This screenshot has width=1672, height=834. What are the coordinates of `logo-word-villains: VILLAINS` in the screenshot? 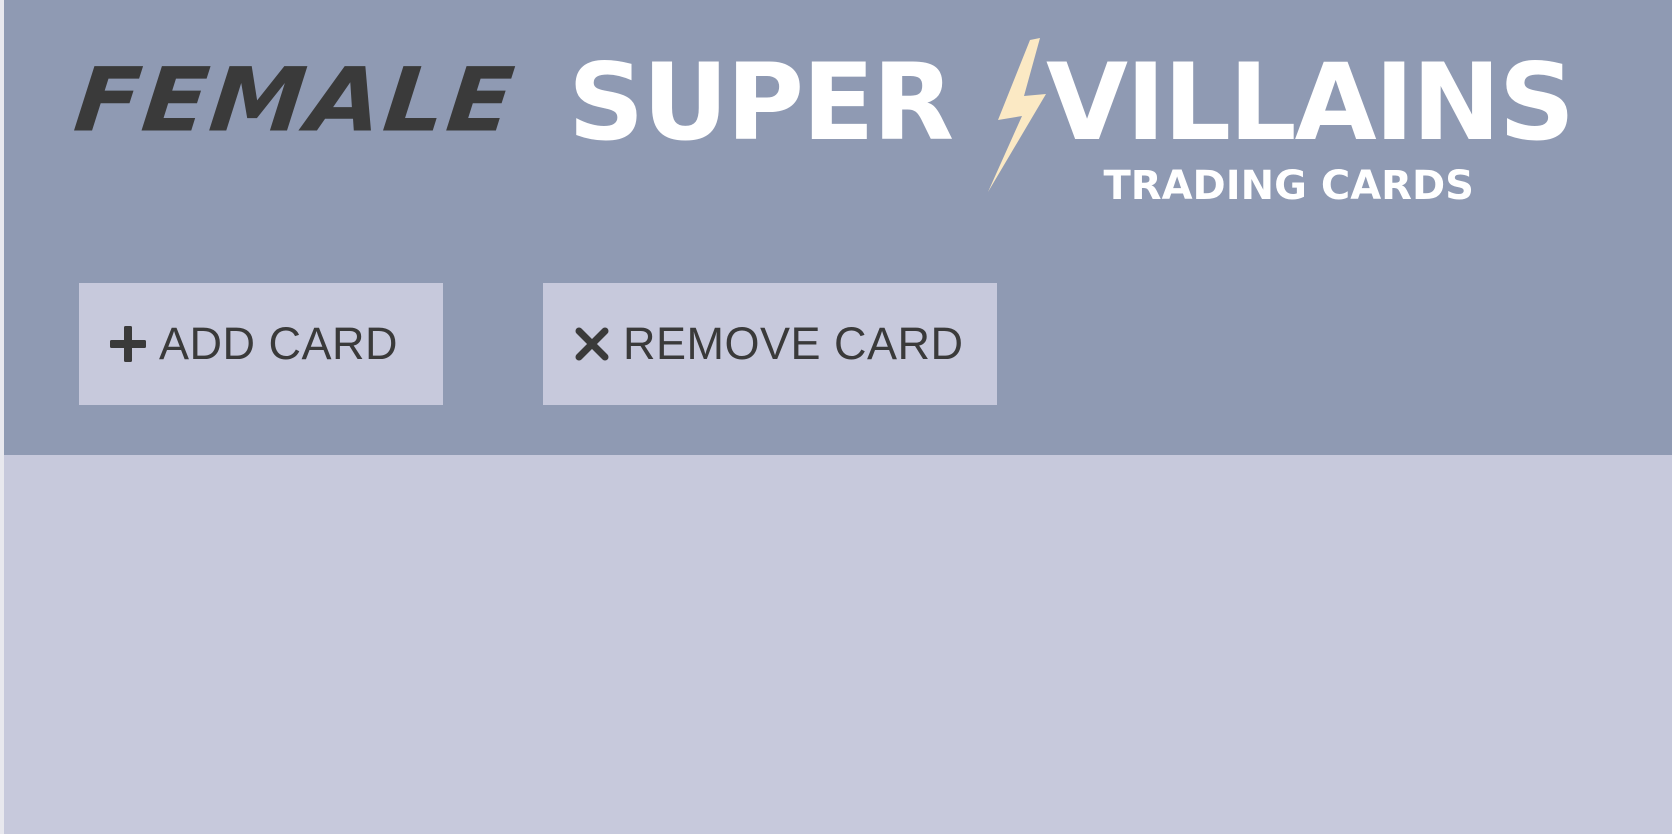 It's located at (1310, 102).